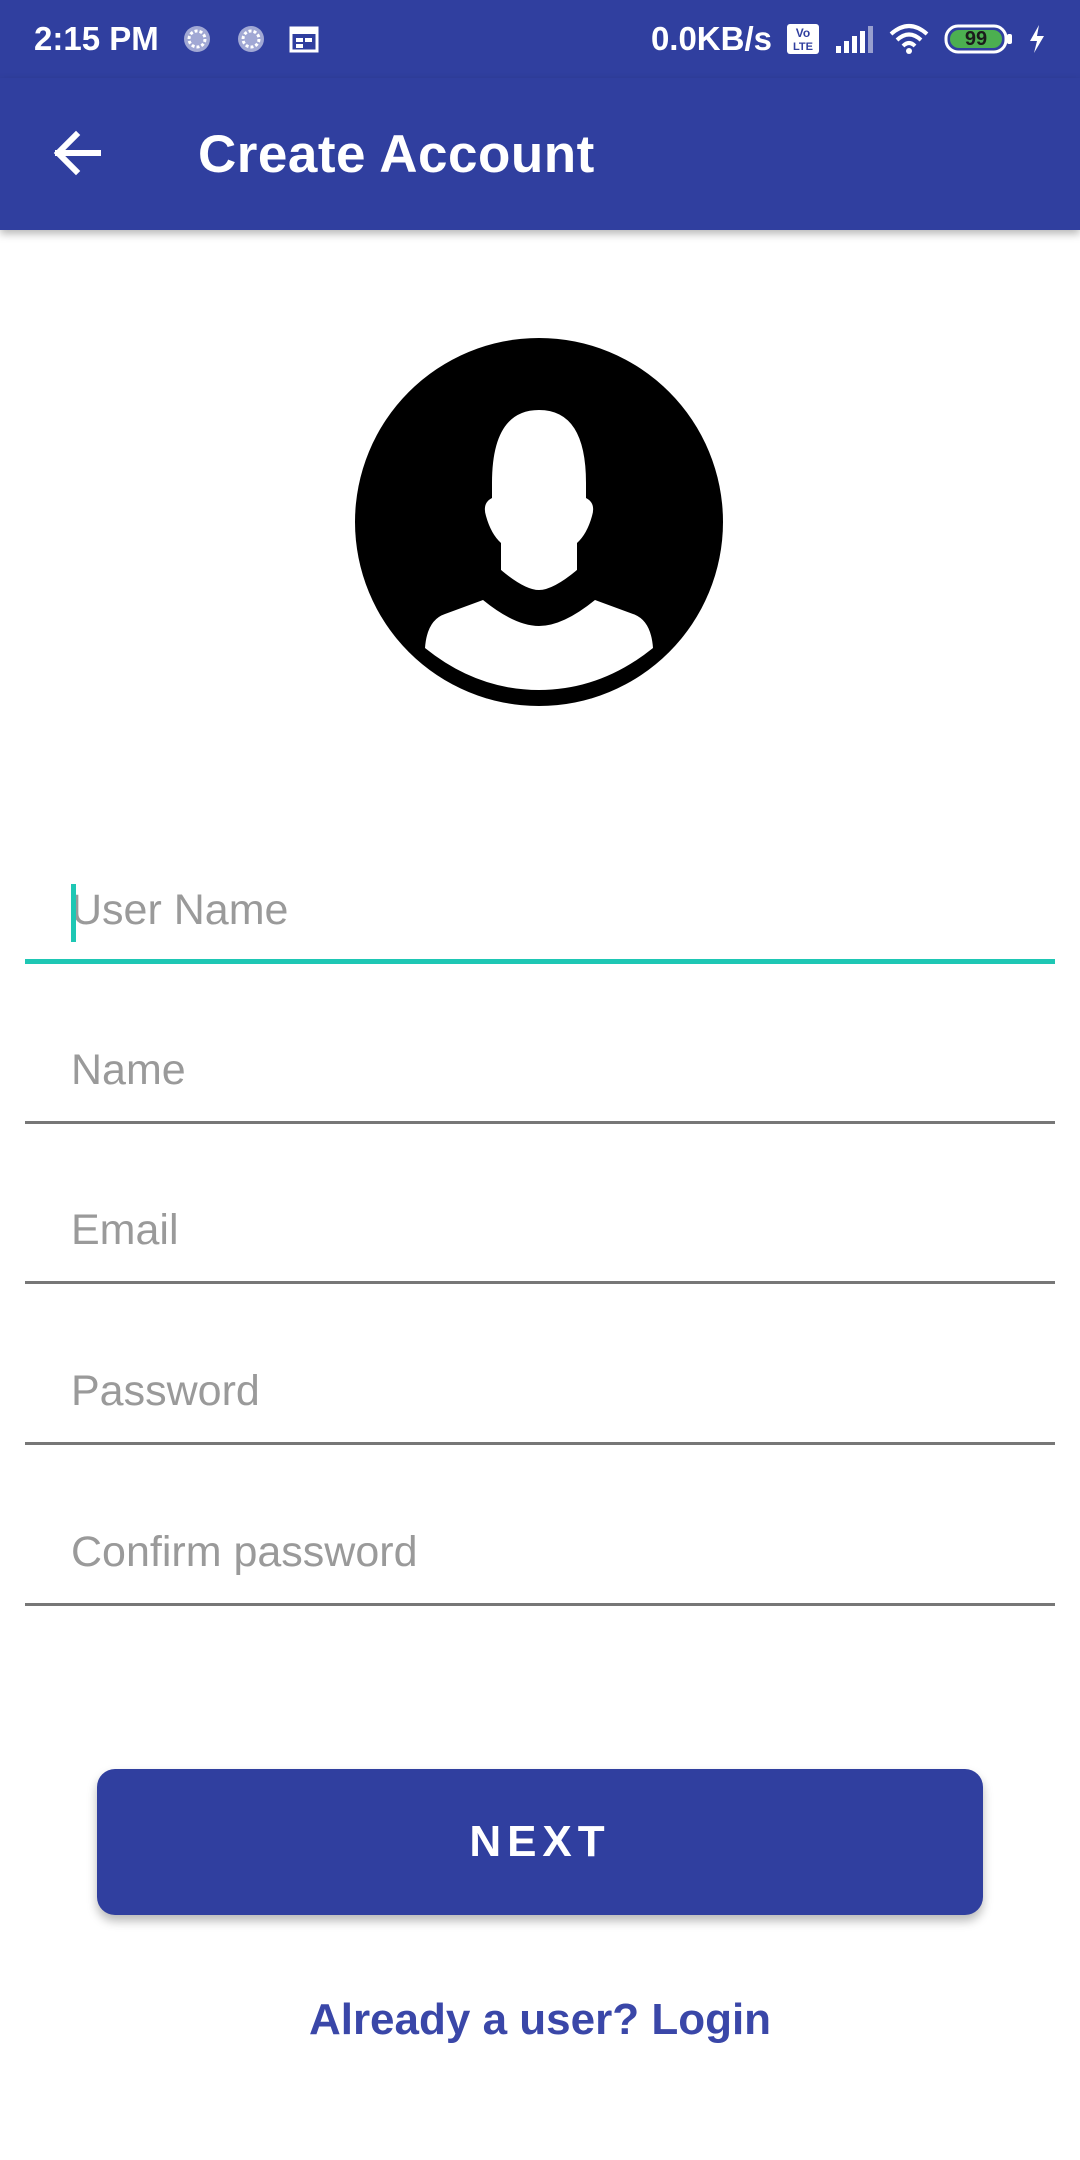 This screenshot has width=1080, height=2160. I want to click on page-title: Create Account, so click(396, 154).